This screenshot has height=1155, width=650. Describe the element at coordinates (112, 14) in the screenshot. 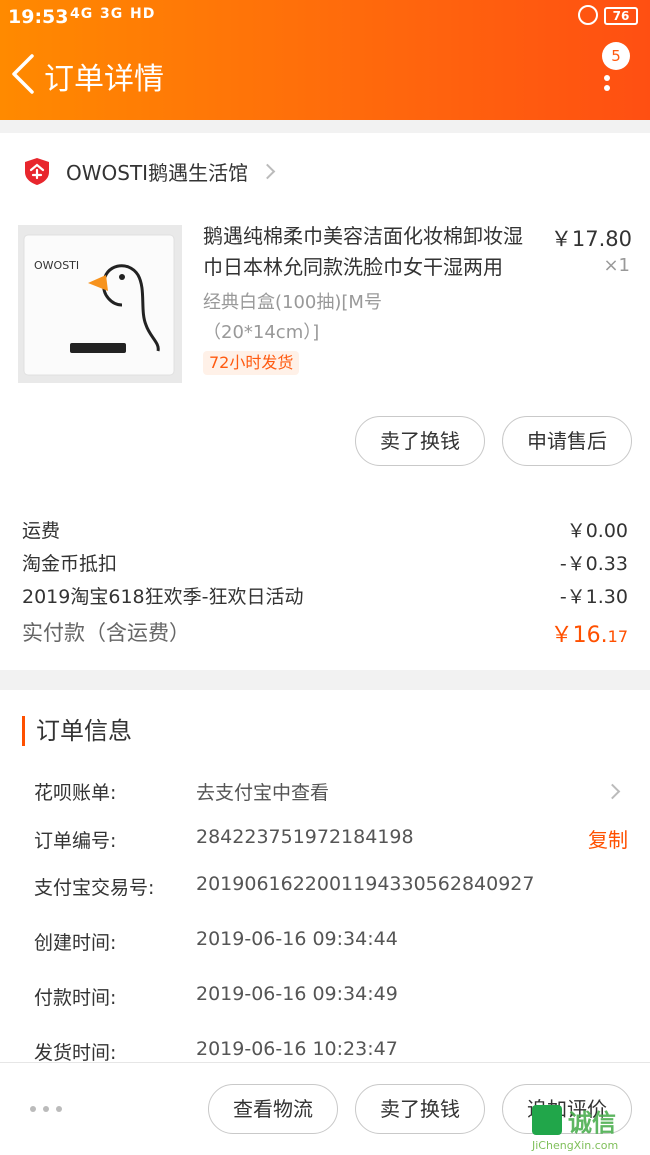

I see `signal-3g-icon: 3G` at that location.